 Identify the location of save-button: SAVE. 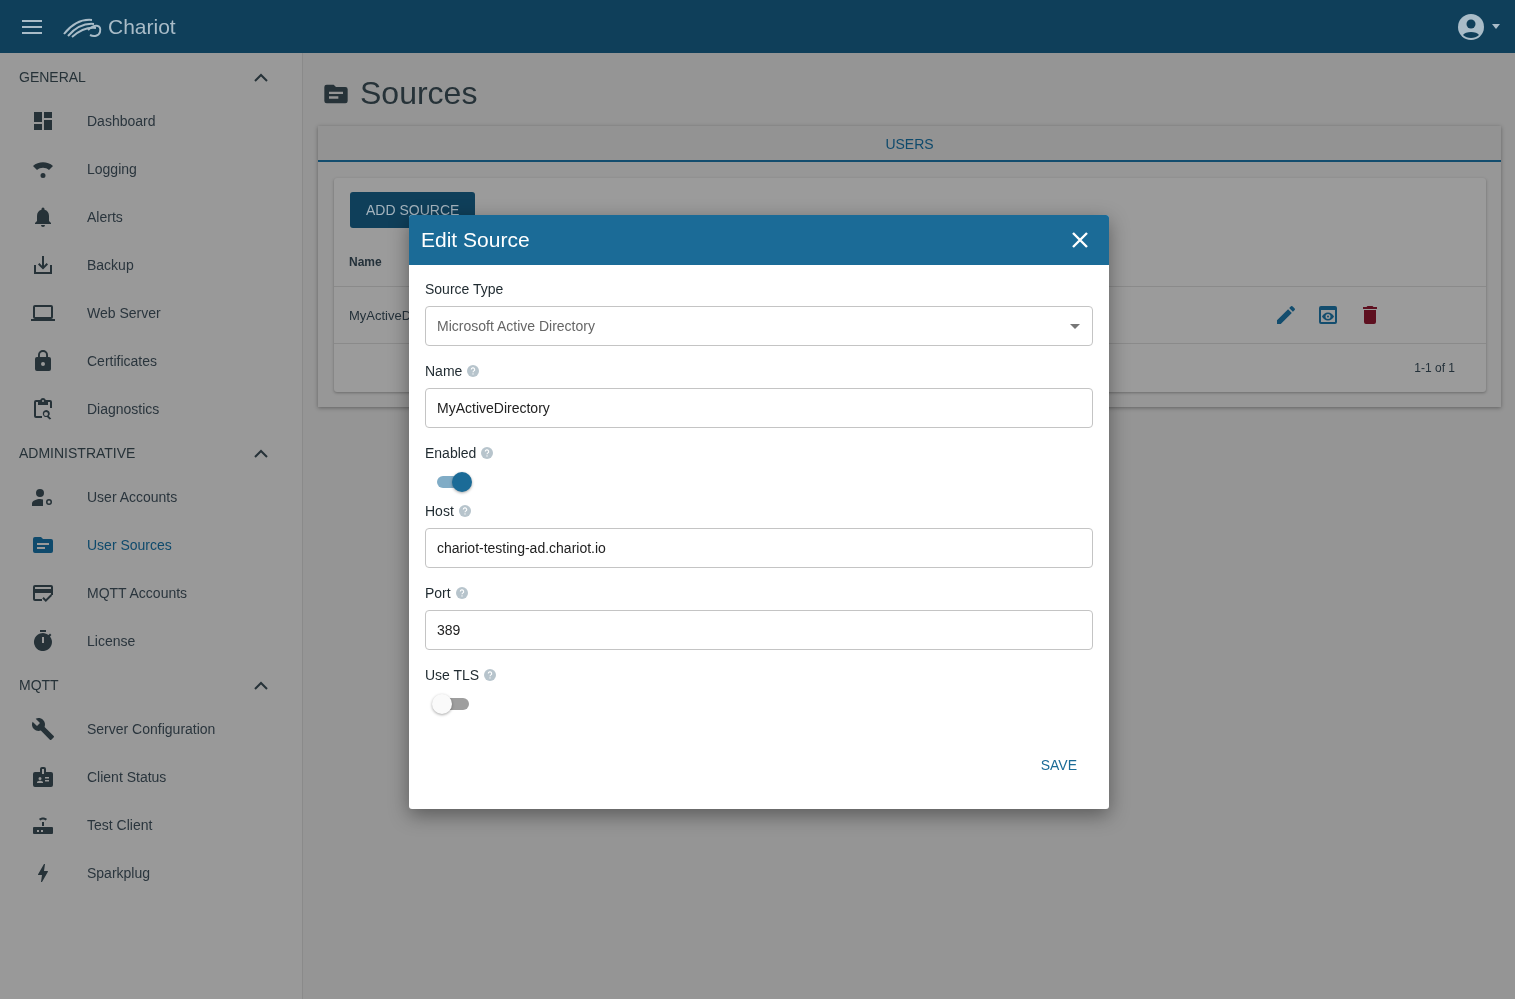
(1058, 765).